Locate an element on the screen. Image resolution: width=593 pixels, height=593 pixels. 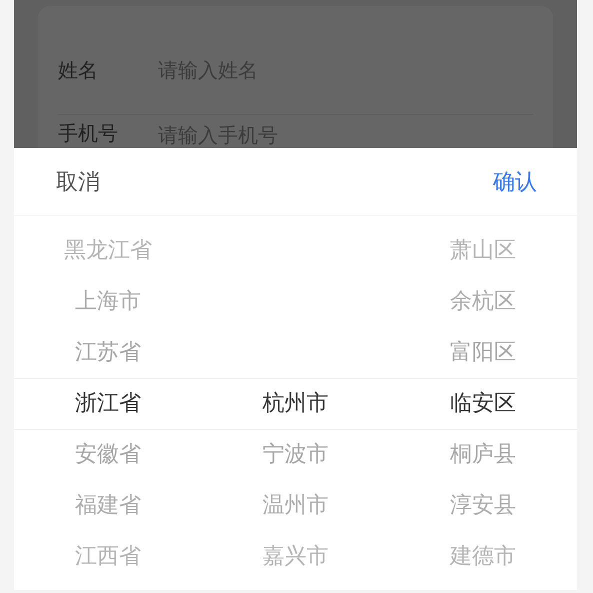
picker-option: 浙江省 is located at coordinates (107, 403).